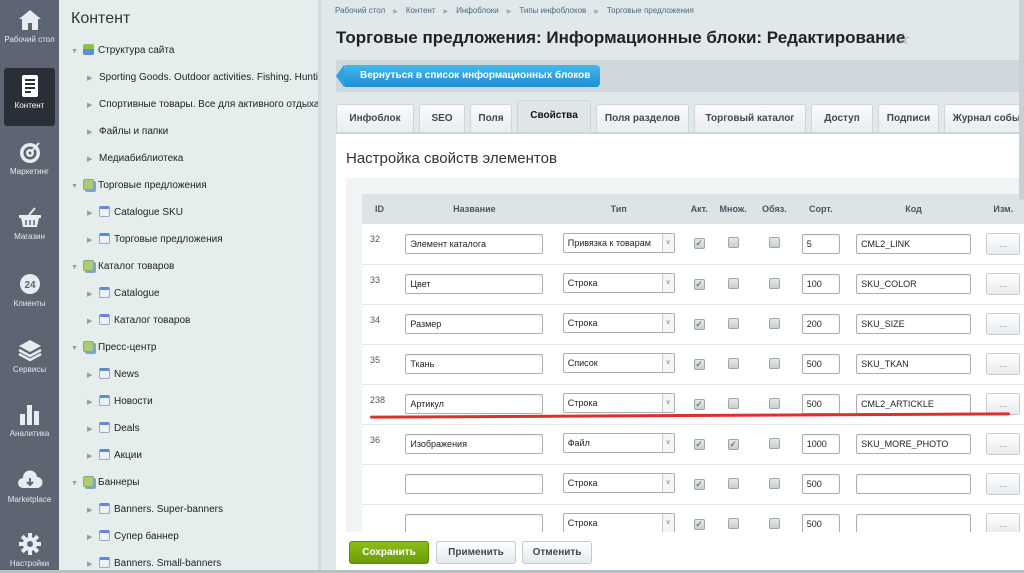 This screenshot has width=1024, height=573. I want to click on breadcrumb-item: Типы инфоблоков, so click(552, 10).